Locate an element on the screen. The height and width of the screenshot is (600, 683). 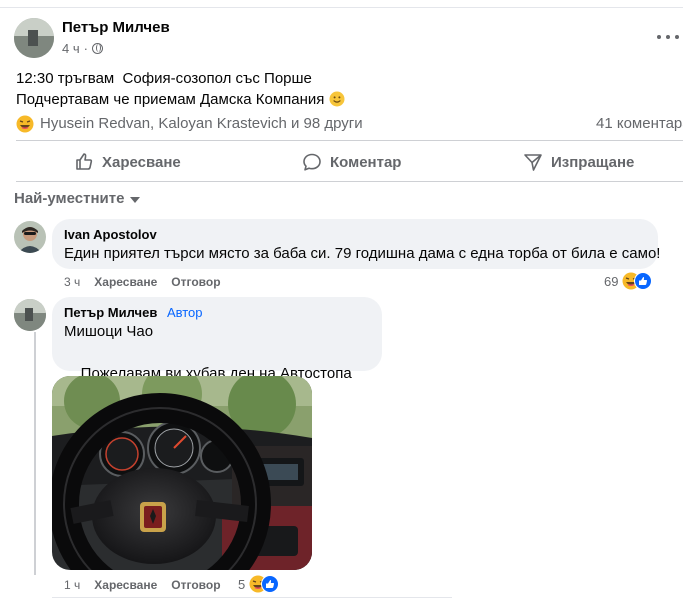
comment-button: Коментар is located at coordinates (351, 162).